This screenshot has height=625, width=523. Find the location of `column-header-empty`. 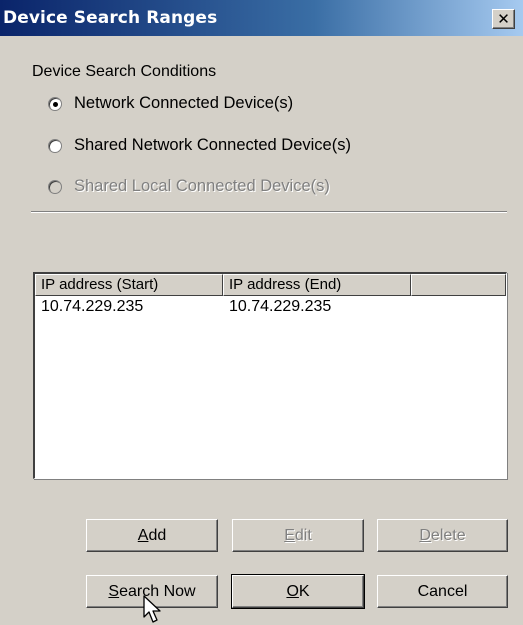

column-header-empty is located at coordinates (458, 285).